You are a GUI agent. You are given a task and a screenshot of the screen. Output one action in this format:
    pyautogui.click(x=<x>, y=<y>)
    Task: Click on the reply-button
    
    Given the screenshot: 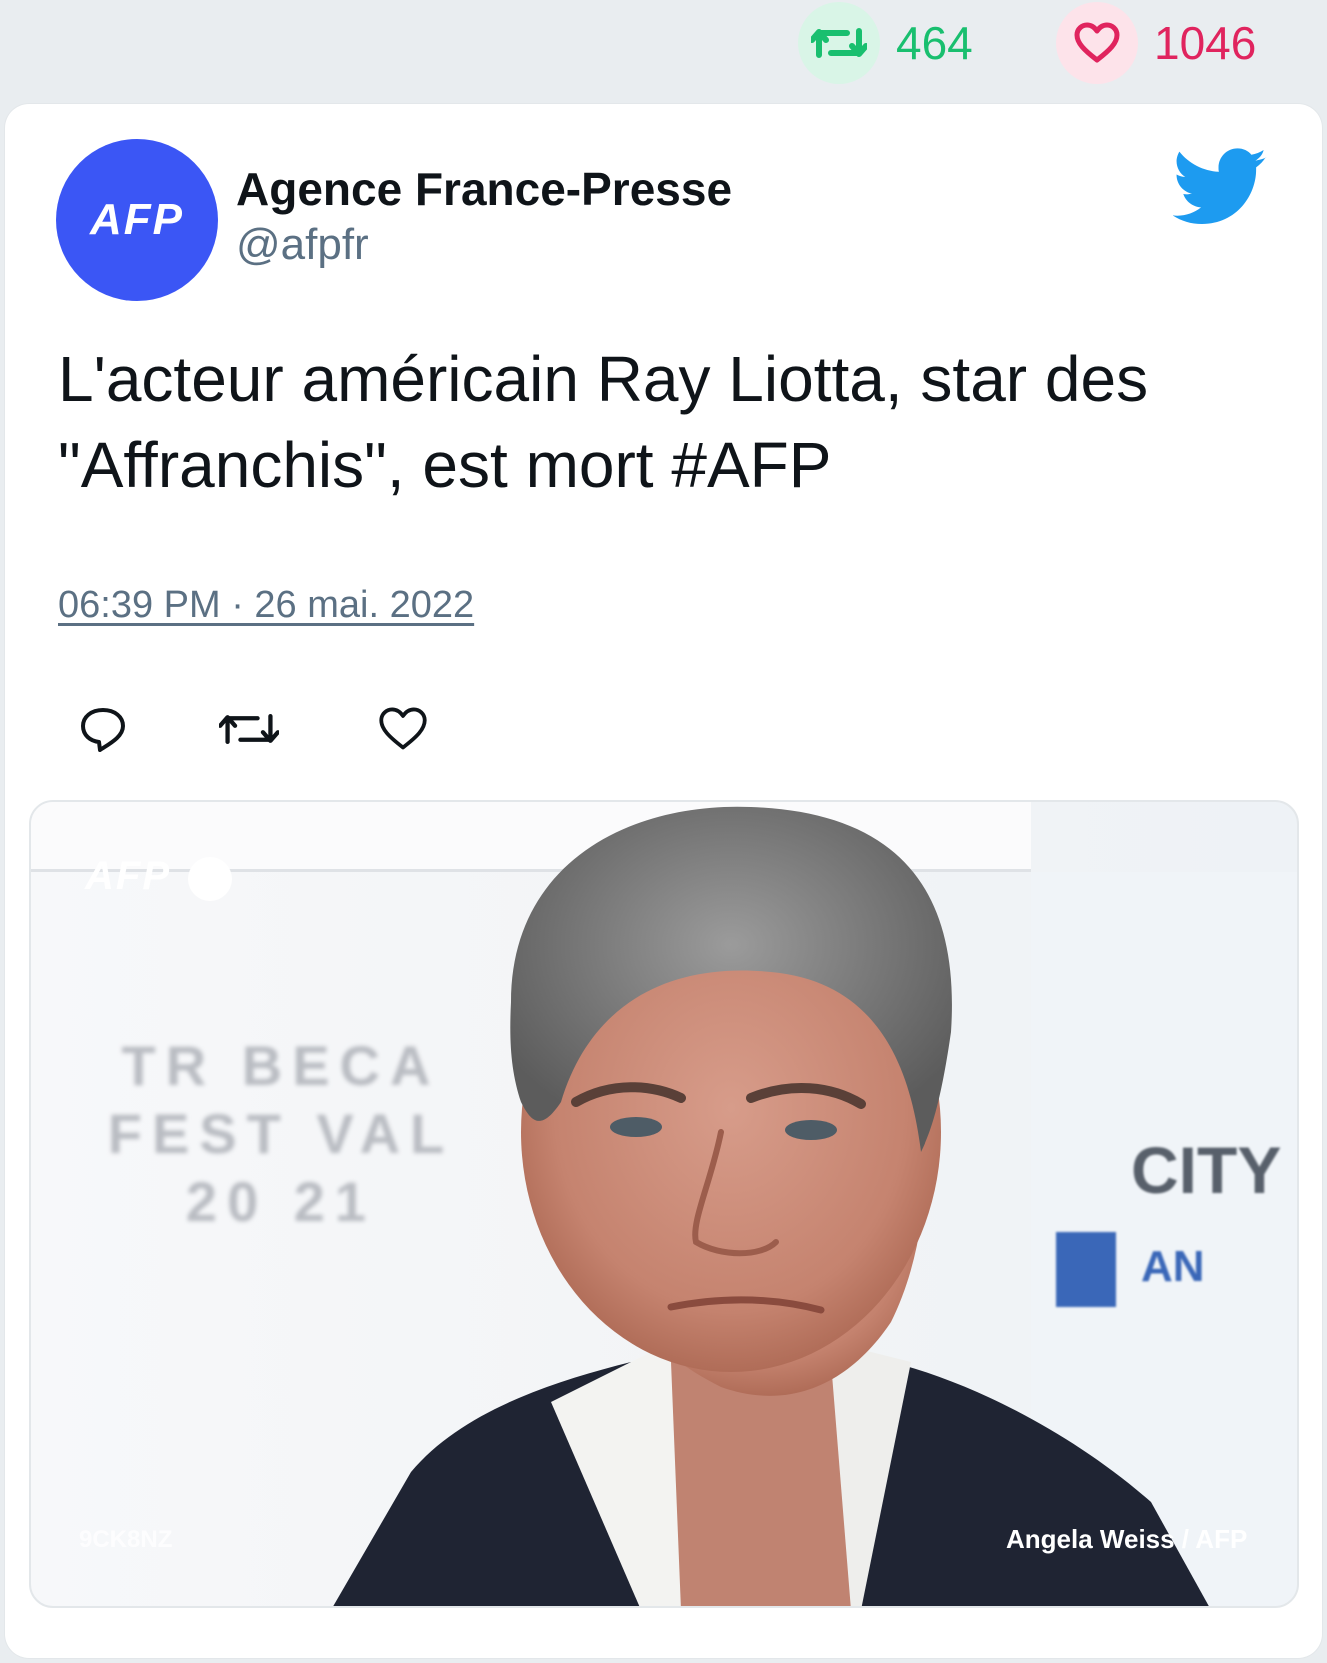 What is the action you would take?
    pyautogui.click(x=103, y=729)
    